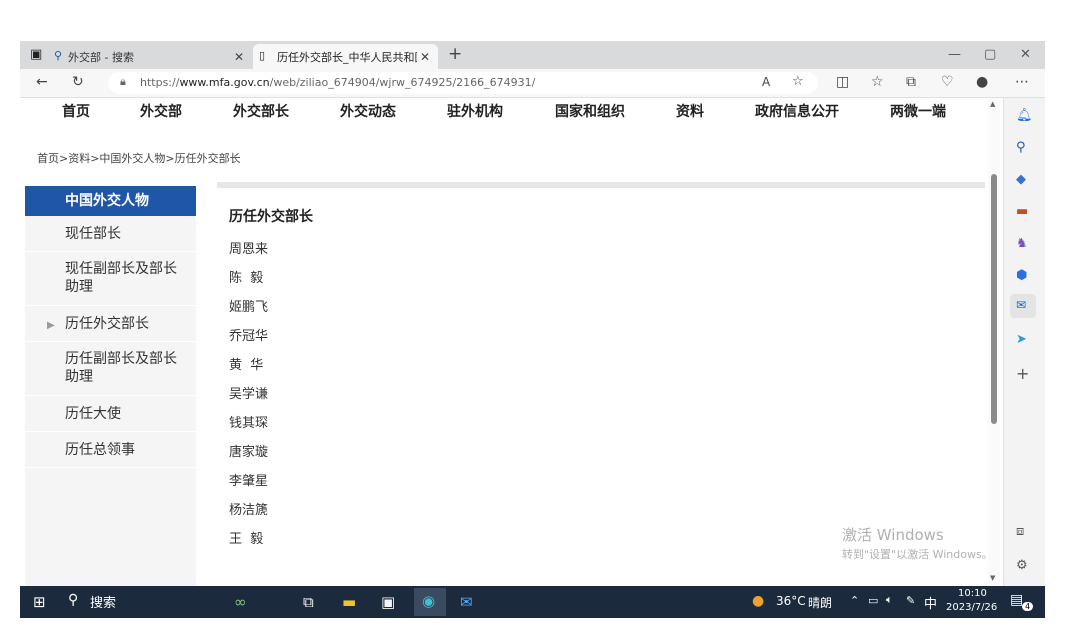  Describe the element at coordinates (110, 324) in the screenshot. I see `sidebar-item-former-ministers: ▶ 历任外交部长` at that location.